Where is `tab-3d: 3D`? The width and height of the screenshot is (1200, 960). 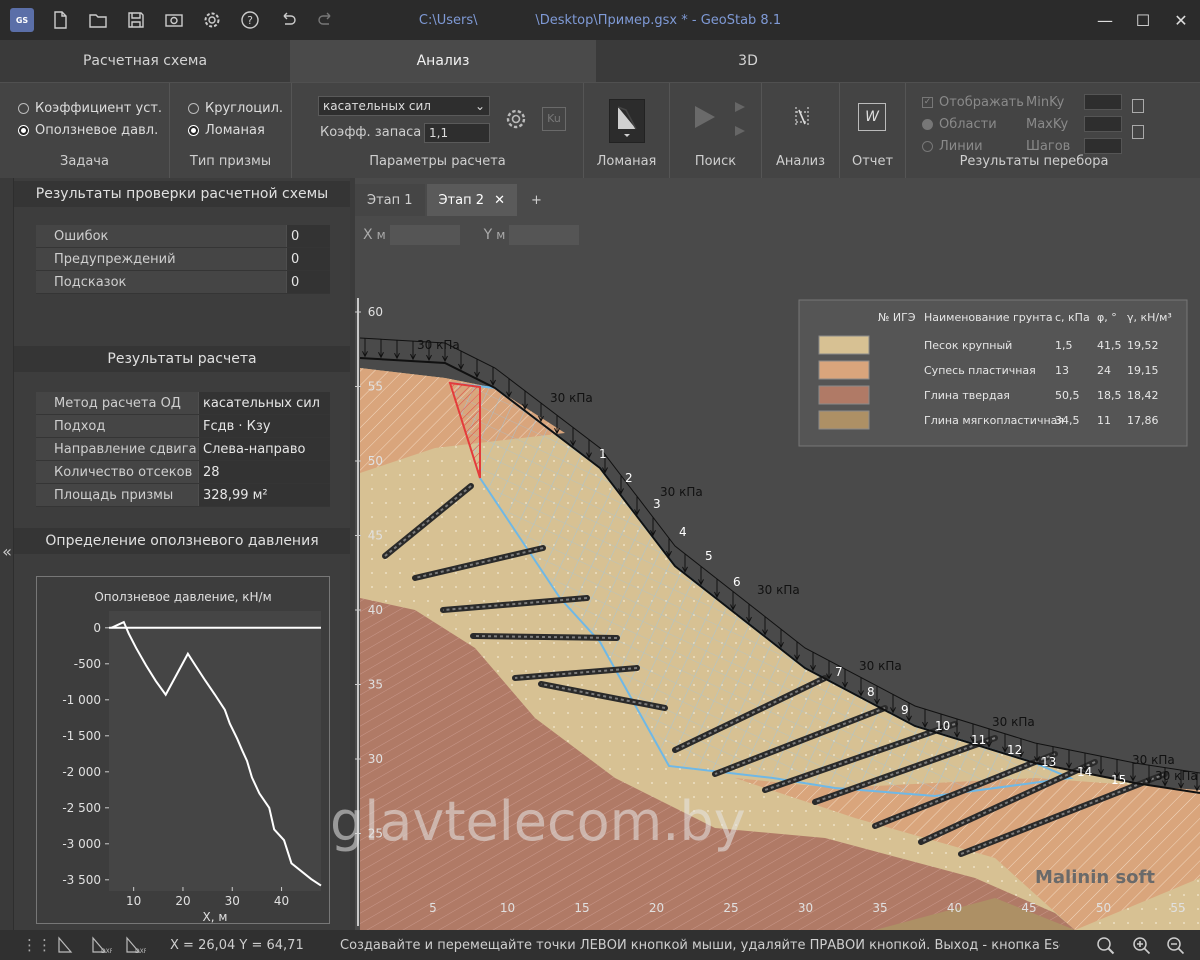
tab-3d: 3D is located at coordinates (748, 61).